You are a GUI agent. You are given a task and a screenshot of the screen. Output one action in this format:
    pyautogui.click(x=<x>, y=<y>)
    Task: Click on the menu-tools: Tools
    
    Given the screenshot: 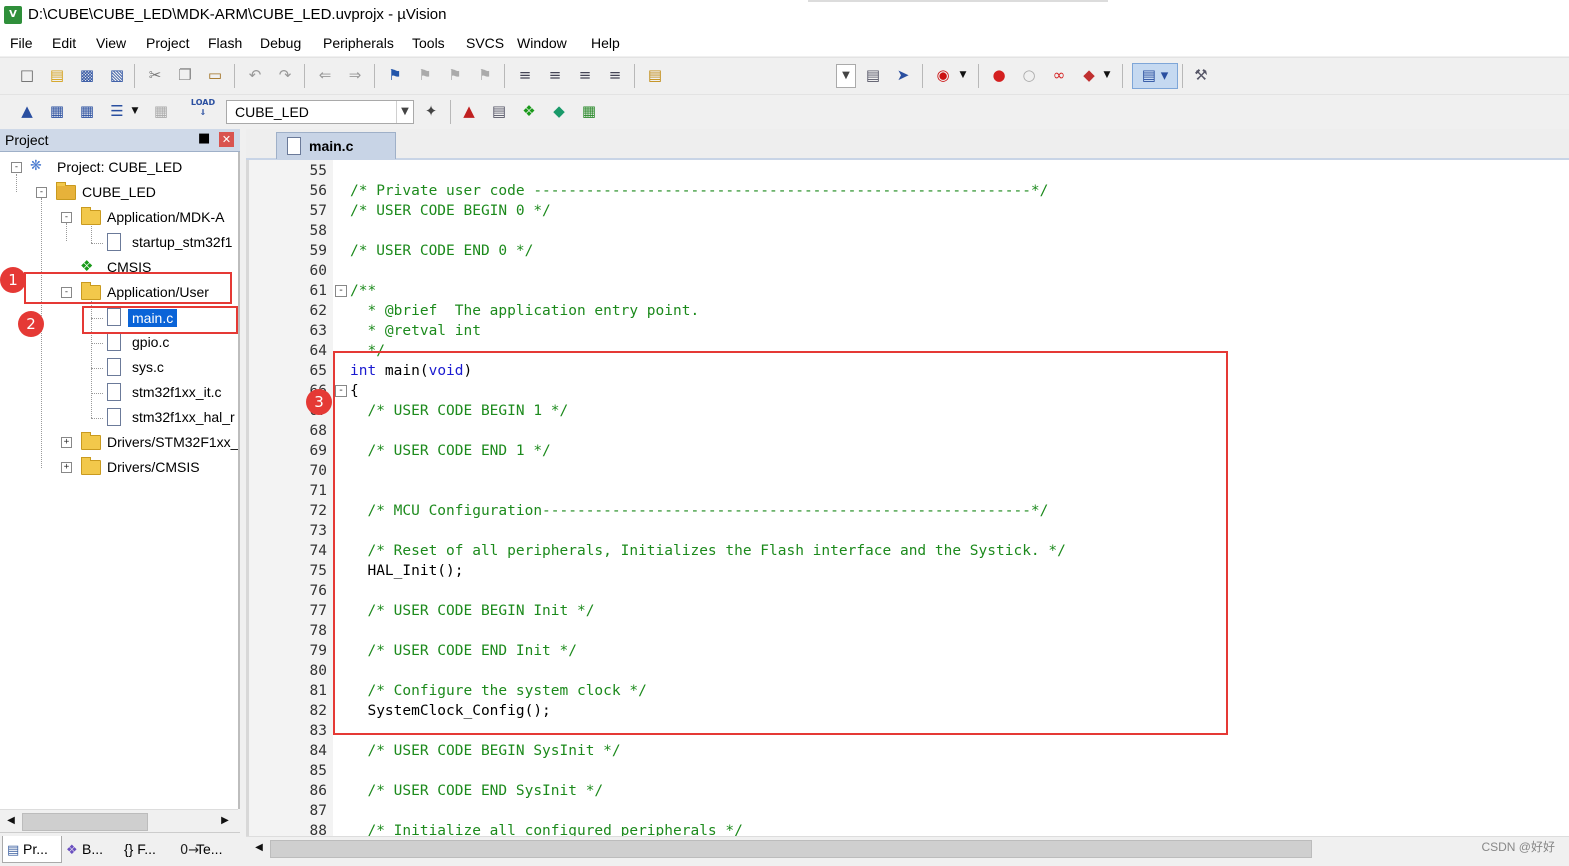 What is the action you would take?
    pyautogui.click(x=428, y=43)
    